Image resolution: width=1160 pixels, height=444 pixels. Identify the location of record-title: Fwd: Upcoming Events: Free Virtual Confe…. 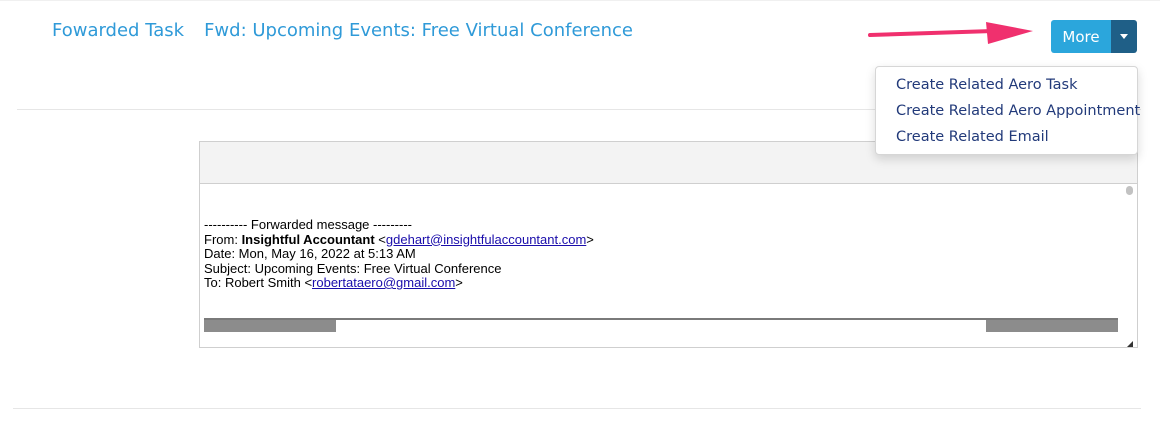
(418, 30).